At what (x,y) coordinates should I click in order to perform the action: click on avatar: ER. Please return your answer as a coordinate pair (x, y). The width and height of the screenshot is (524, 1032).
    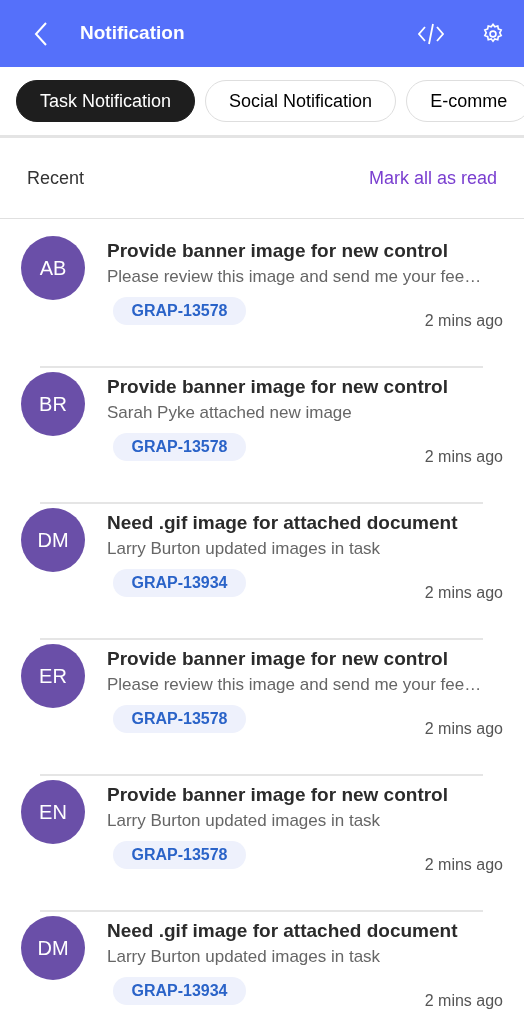
    Looking at the image, I should click on (53, 676).